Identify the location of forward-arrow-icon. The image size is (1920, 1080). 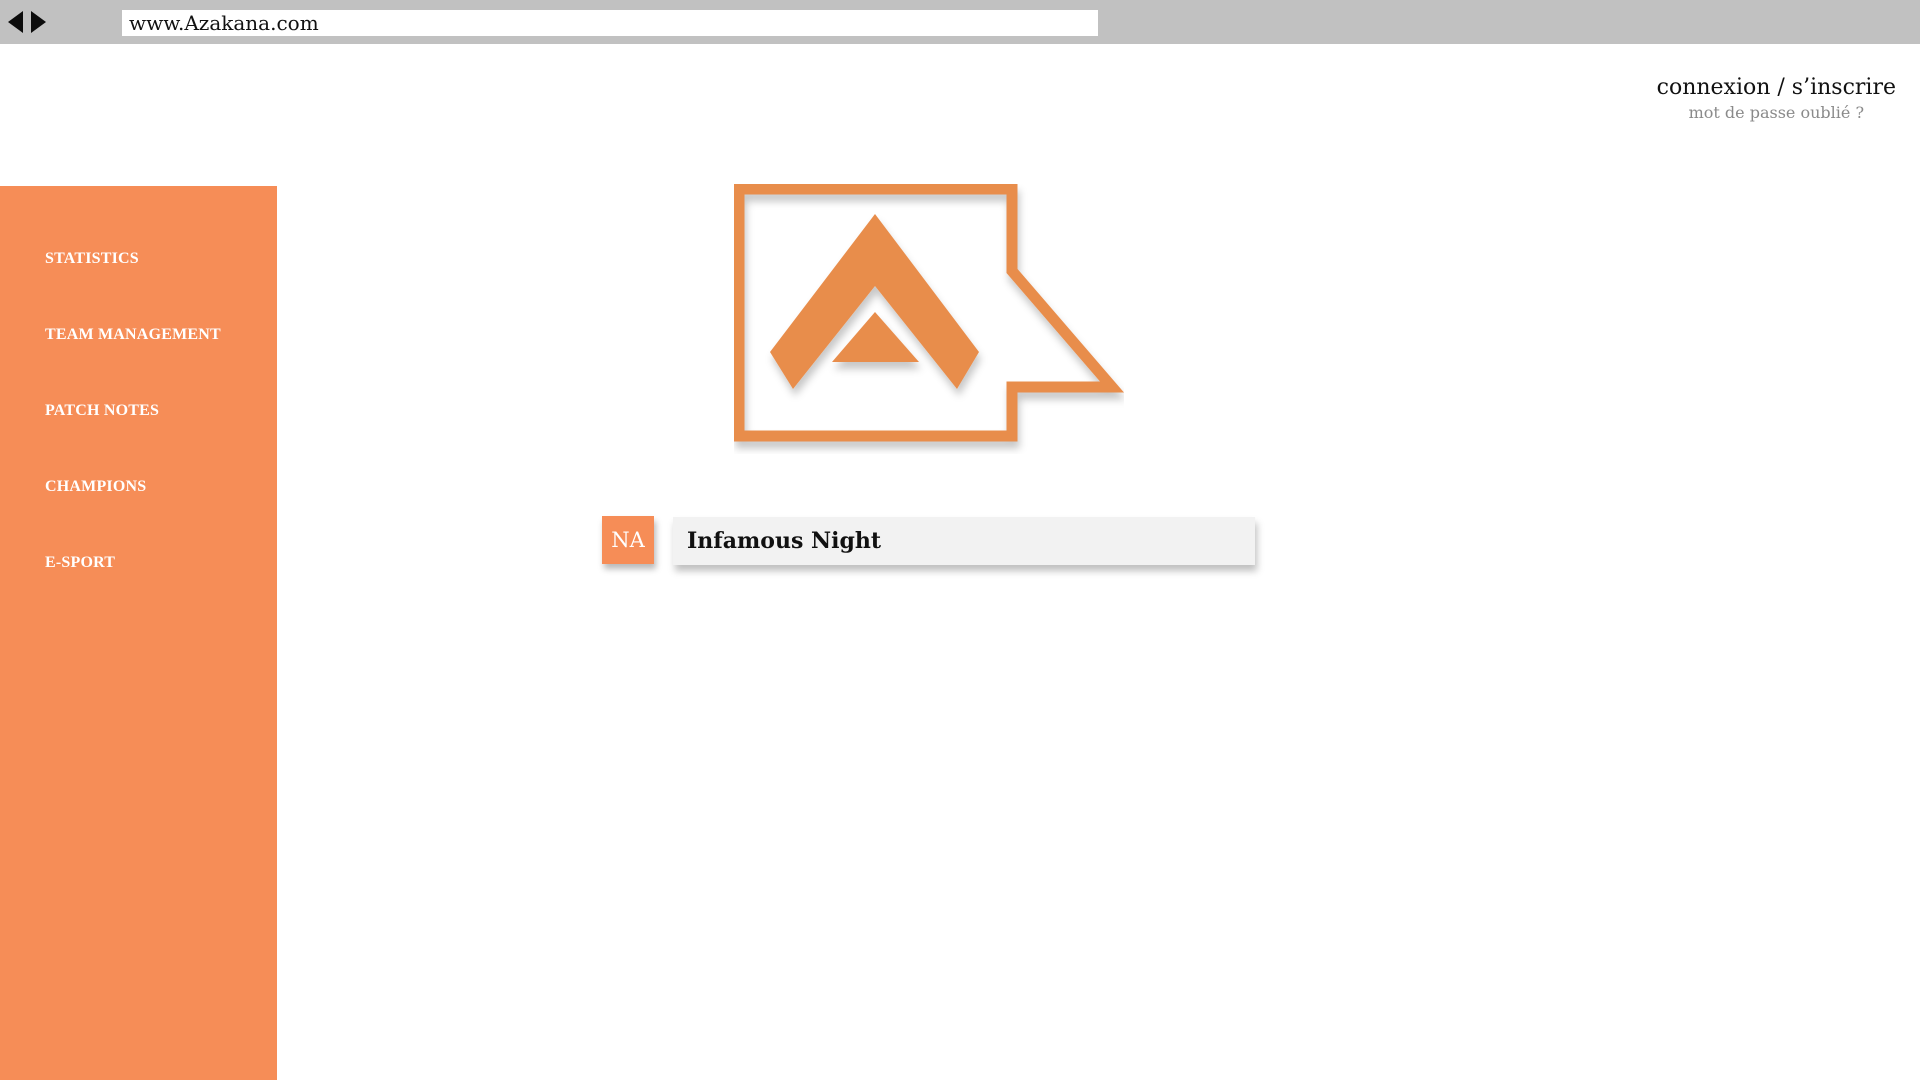
(38, 22).